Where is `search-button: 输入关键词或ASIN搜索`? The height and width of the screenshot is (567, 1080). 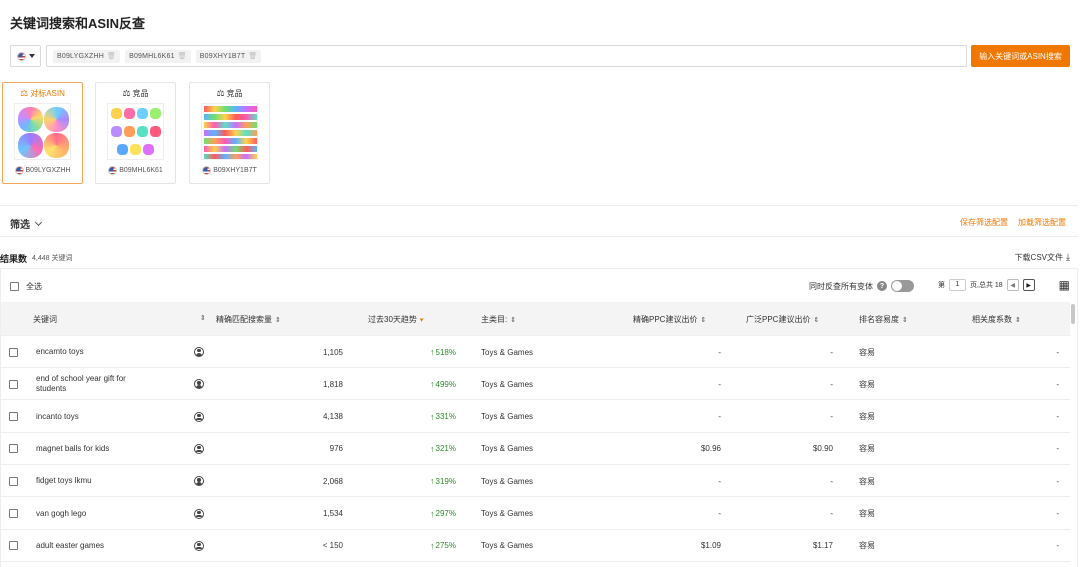
search-button: 输入关键词或ASIN搜索 is located at coordinates (1020, 56).